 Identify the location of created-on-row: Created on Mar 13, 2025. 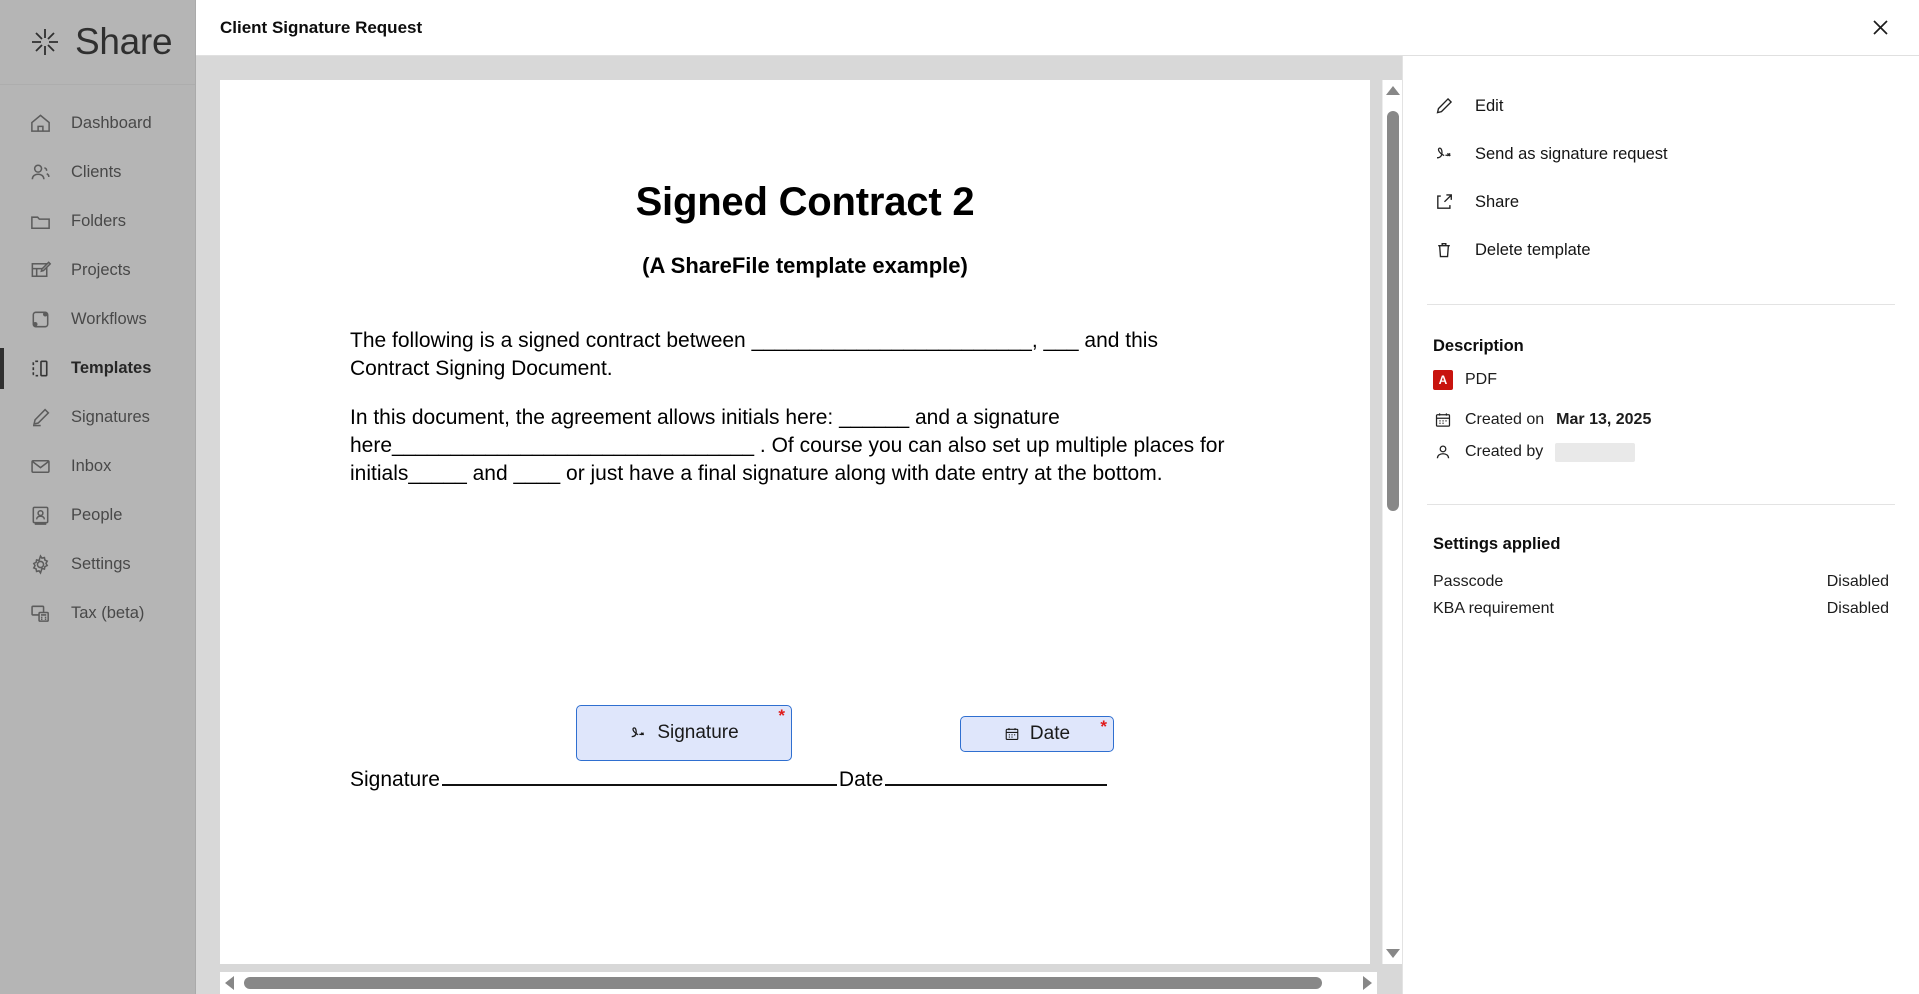
(1661, 420).